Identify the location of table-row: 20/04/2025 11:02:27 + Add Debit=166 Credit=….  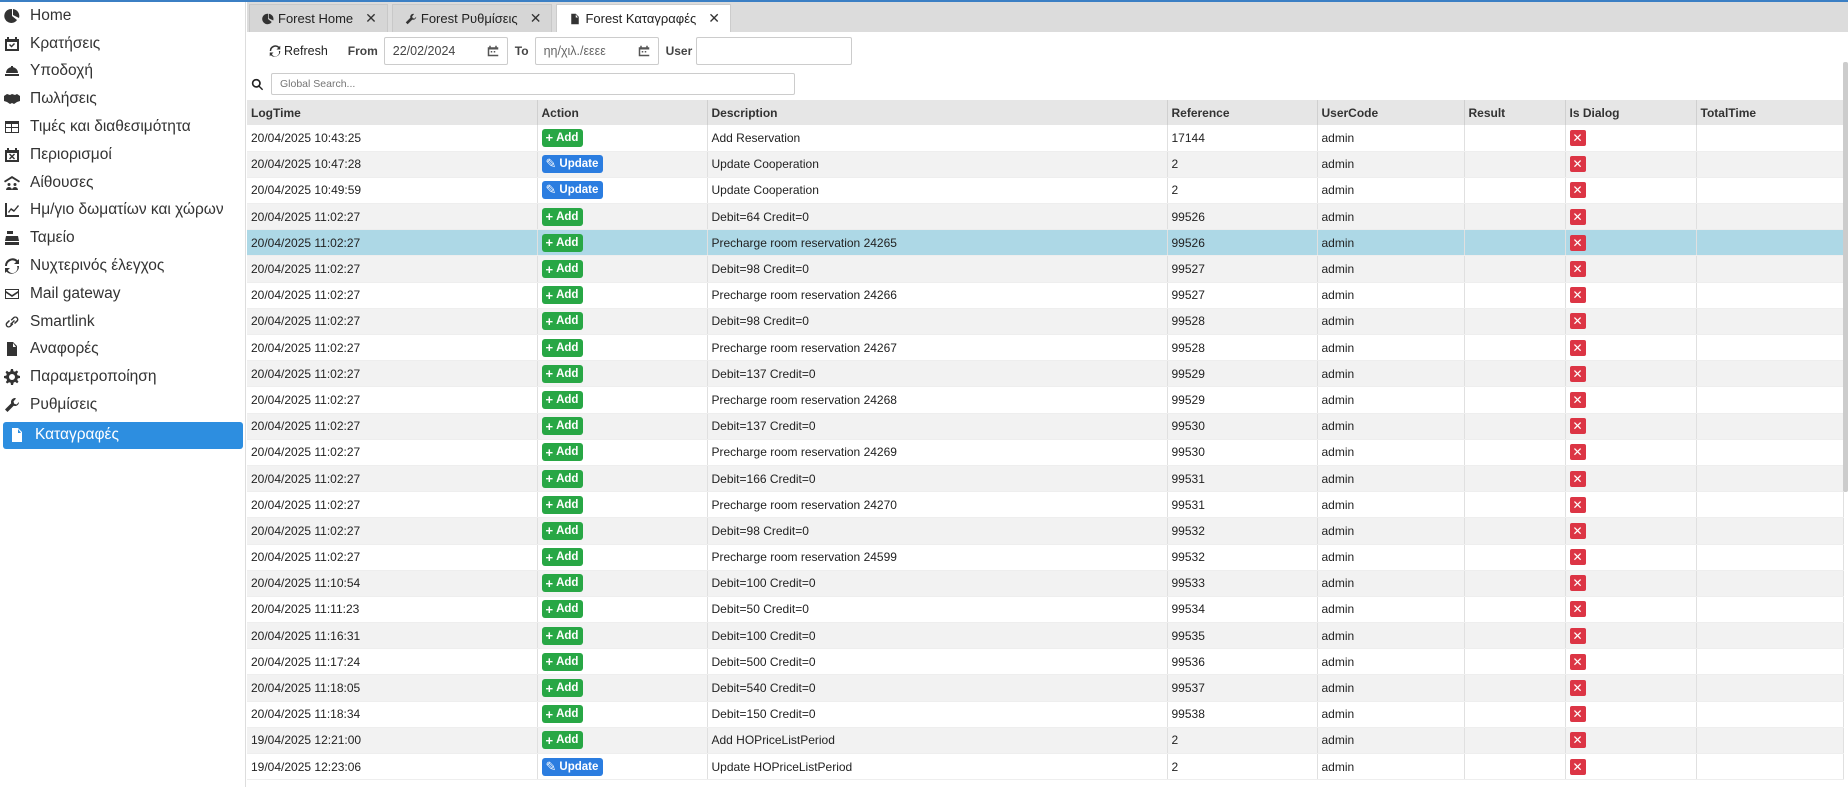
(1045, 479).